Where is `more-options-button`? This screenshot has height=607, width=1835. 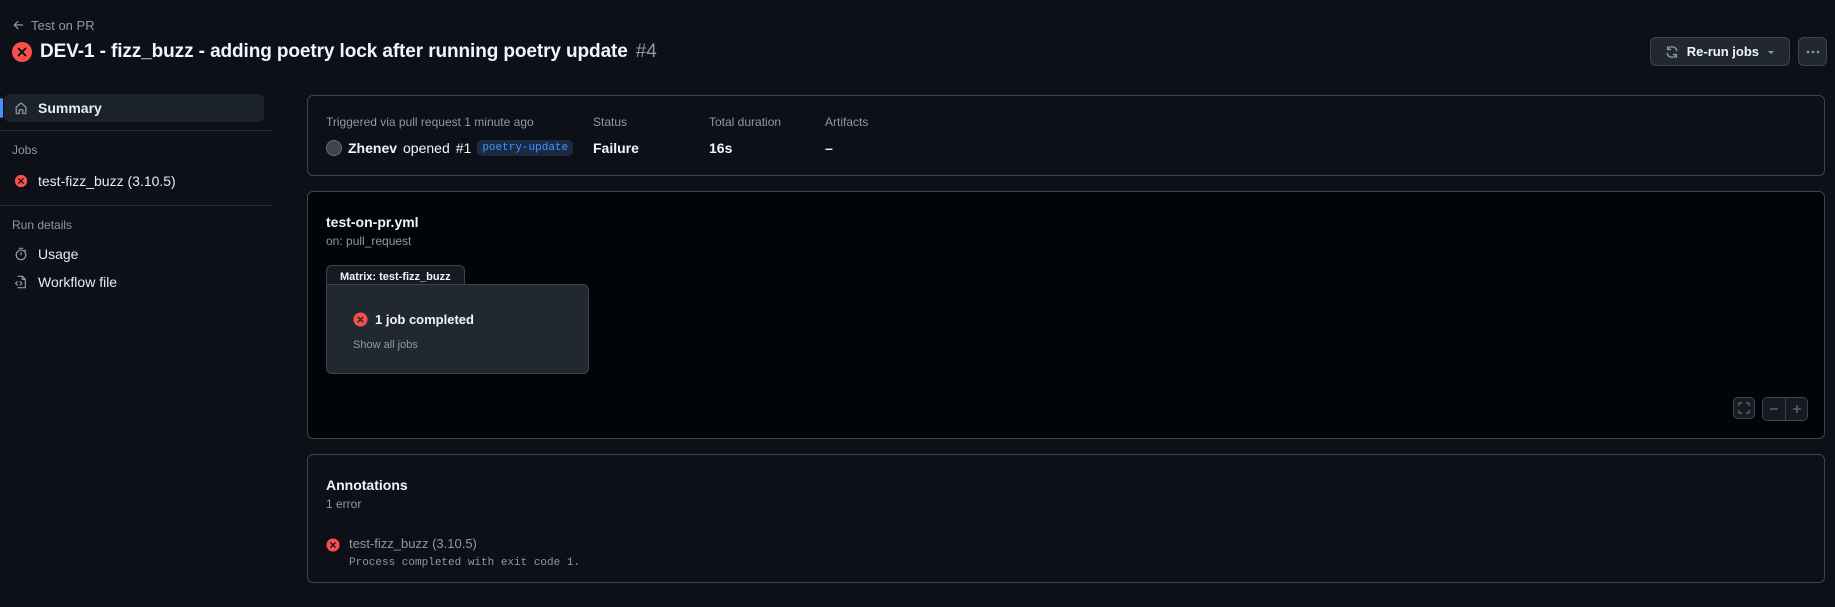
more-options-button is located at coordinates (1812, 51).